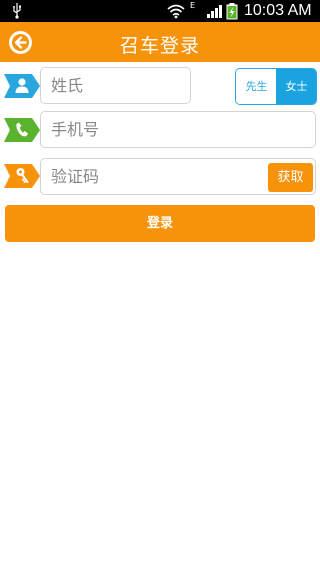 The image size is (320, 569). What do you see at coordinates (178, 129) in the screenshot?
I see `phone-input: 手机号` at bounding box center [178, 129].